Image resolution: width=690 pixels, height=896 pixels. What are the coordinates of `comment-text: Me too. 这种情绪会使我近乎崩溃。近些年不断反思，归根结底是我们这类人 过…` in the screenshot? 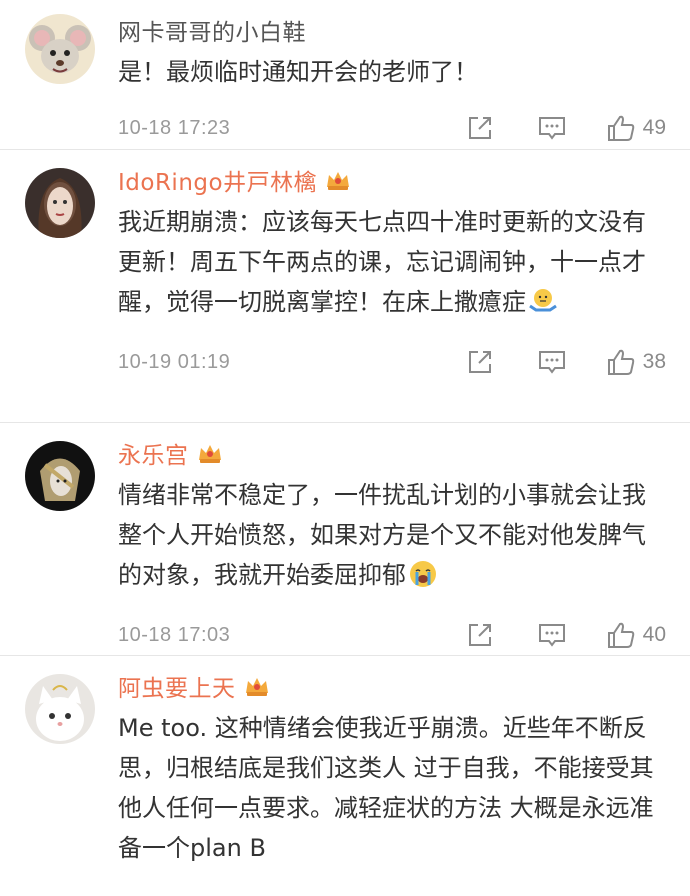 It's located at (386, 788).